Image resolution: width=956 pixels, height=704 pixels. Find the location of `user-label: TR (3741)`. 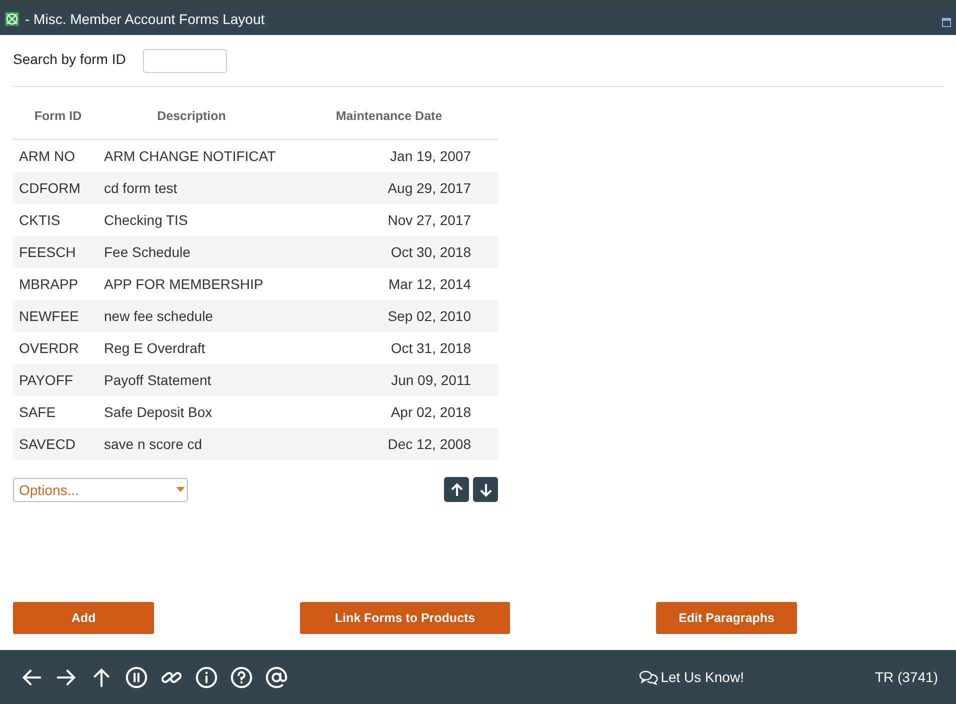

user-label: TR (3741) is located at coordinates (906, 677).